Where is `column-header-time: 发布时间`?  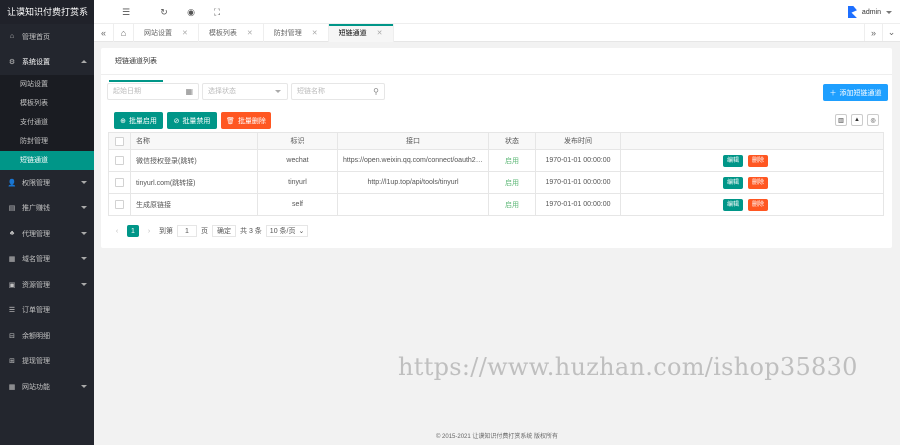
column-header-time: 发布时间 is located at coordinates (578, 141).